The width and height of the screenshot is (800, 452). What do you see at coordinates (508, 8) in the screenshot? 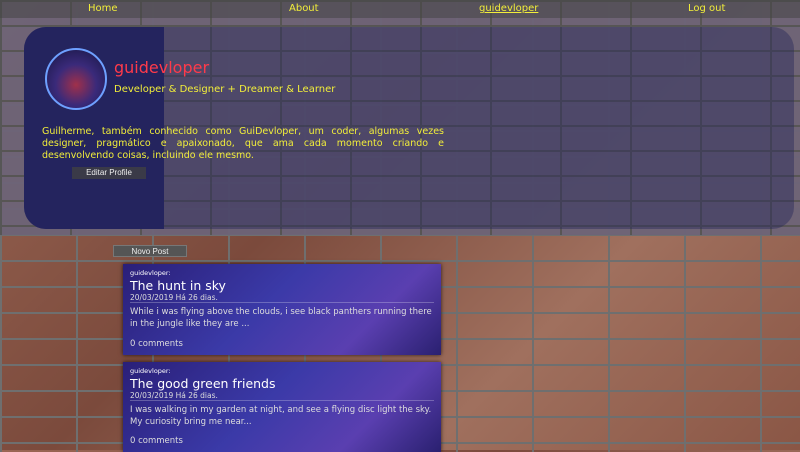
I see `nav-profile-link: guidevloper` at bounding box center [508, 8].